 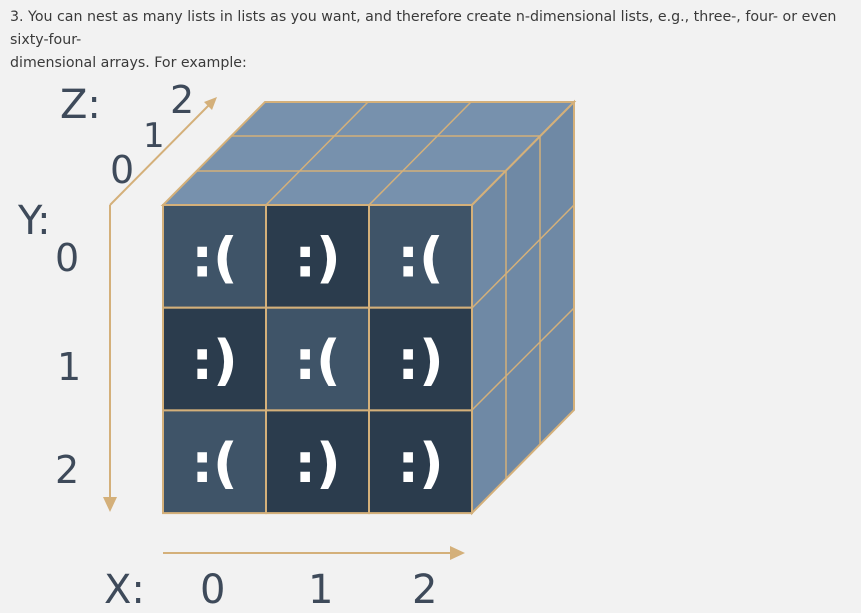 What do you see at coordinates (317, 257) in the screenshot?
I see `cell-face-0-1: :)` at bounding box center [317, 257].